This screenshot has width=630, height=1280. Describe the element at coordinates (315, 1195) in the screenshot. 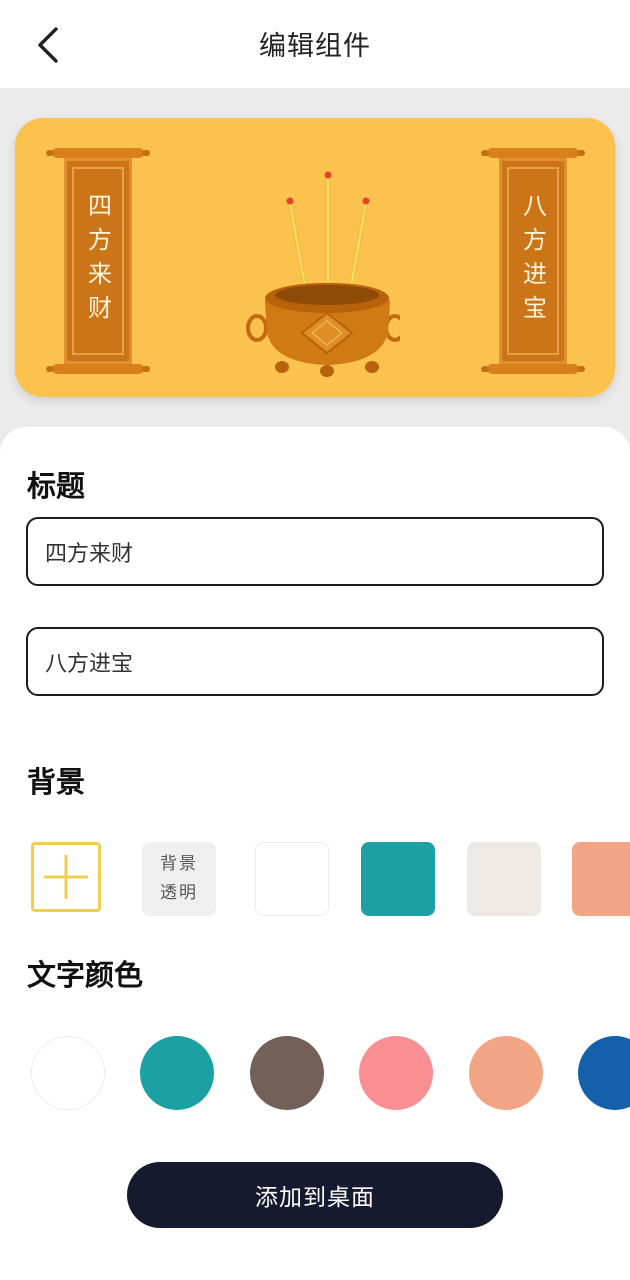

I see `add-to-desktop-button: 添加到桌面` at that location.